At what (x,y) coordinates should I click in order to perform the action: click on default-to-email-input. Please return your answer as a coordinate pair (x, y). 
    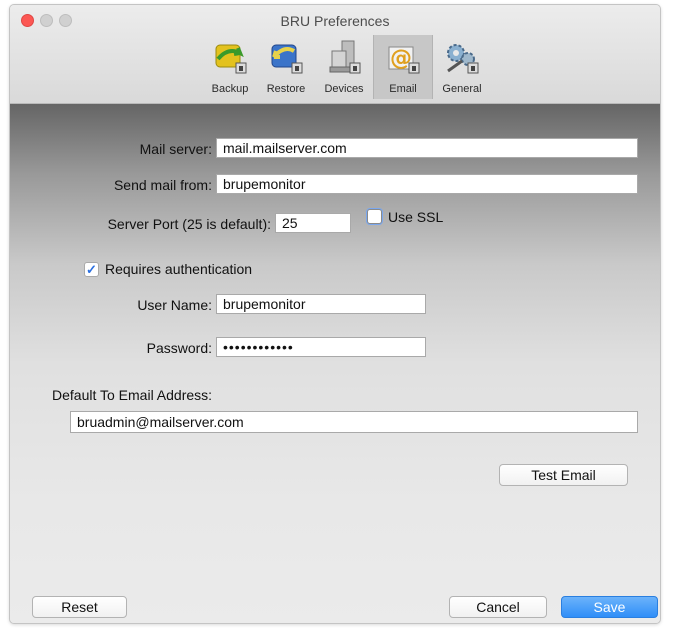
    Looking at the image, I should click on (354, 422).